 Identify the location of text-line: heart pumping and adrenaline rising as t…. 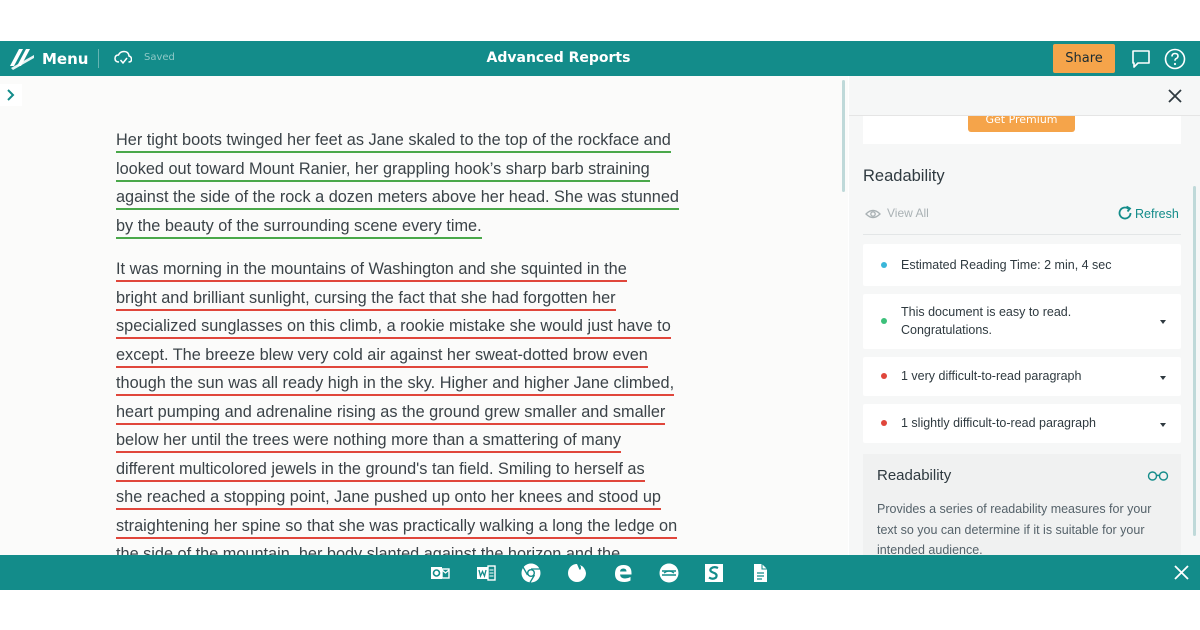
(391, 413).